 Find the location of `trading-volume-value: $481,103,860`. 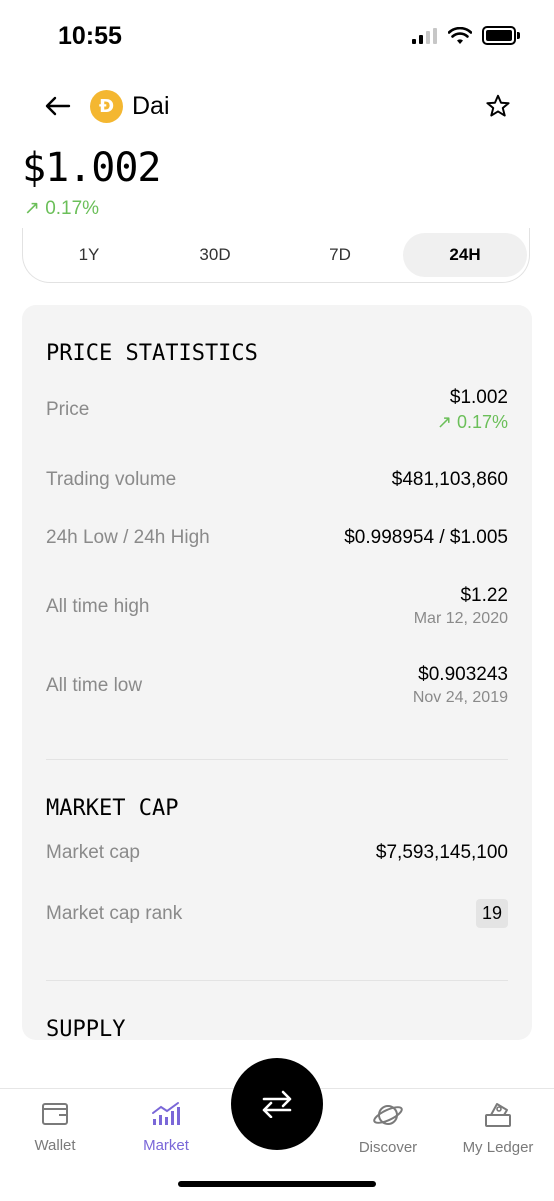

trading-volume-value: $481,103,860 is located at coordinates (449, 479).